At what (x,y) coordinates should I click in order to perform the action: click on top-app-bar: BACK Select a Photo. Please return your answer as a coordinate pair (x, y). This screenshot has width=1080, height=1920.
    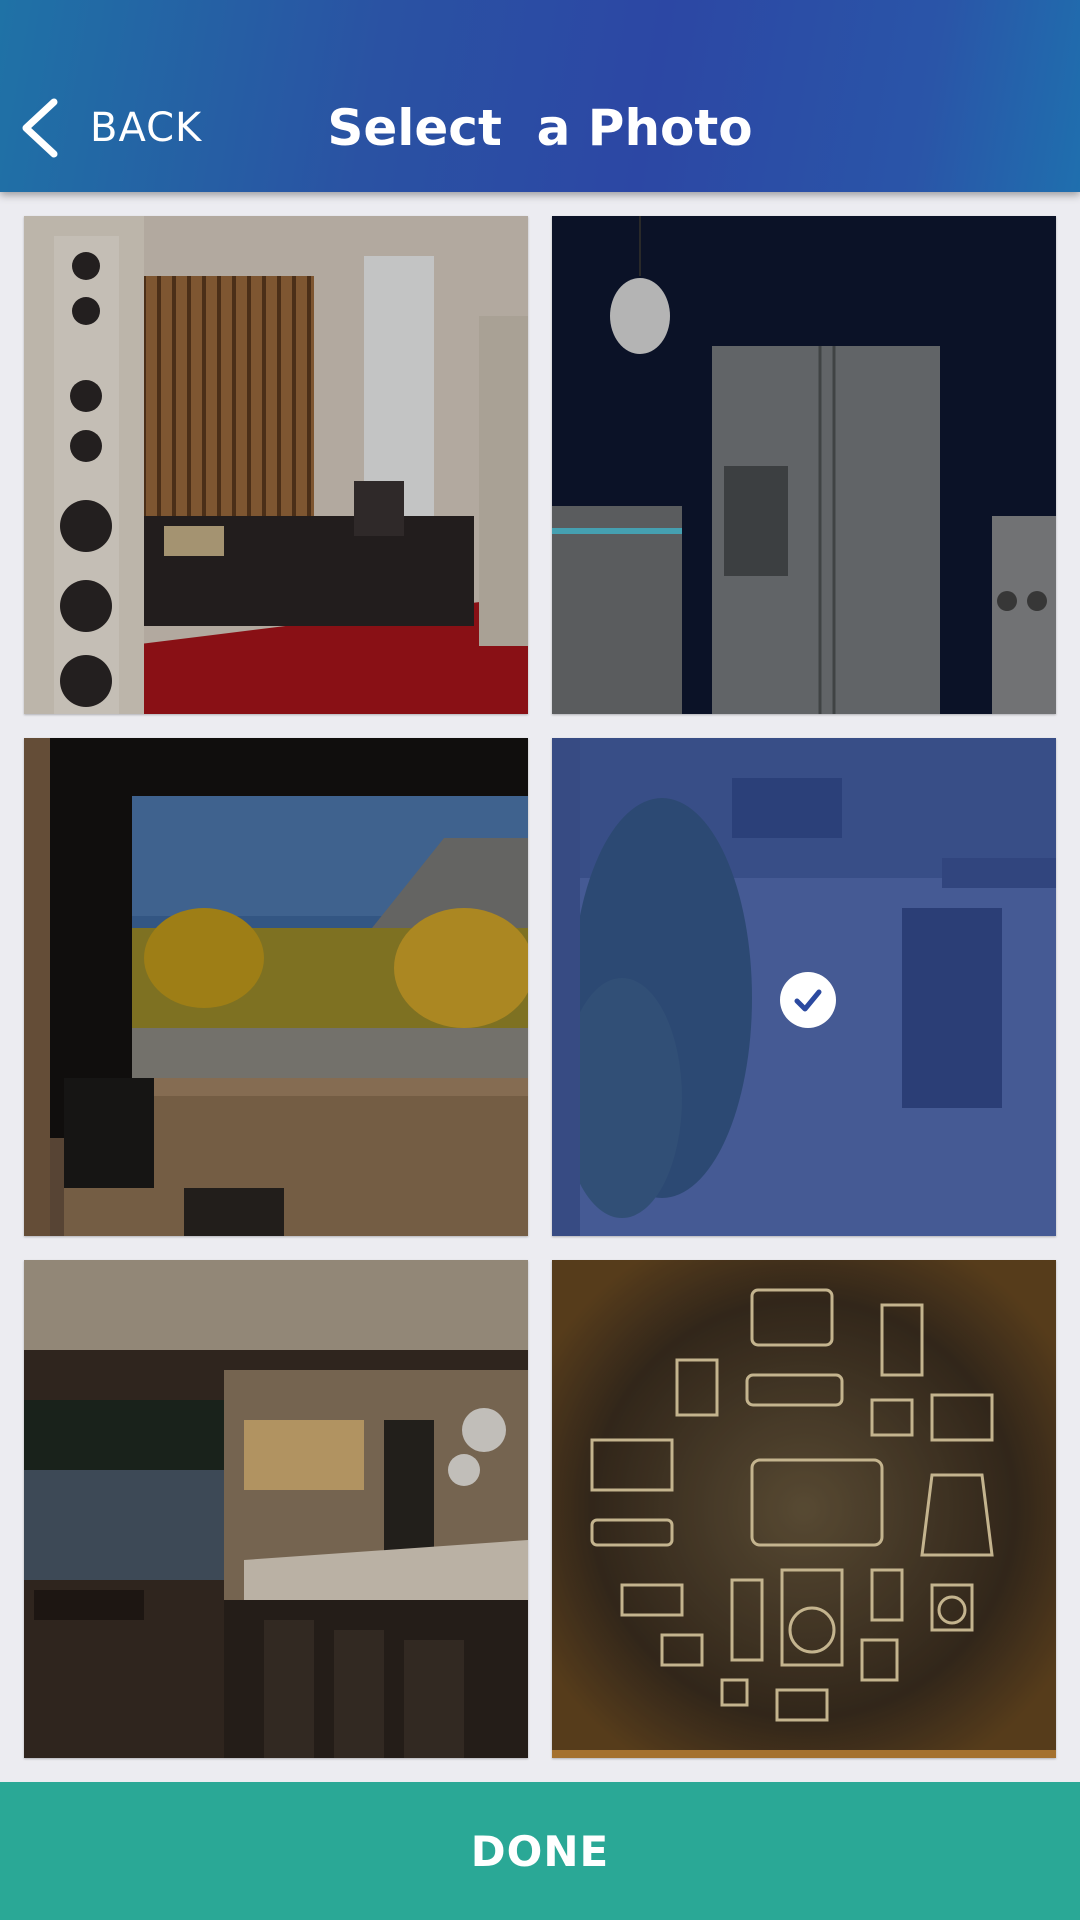
    Looking at the image, I should click on (540, 96).